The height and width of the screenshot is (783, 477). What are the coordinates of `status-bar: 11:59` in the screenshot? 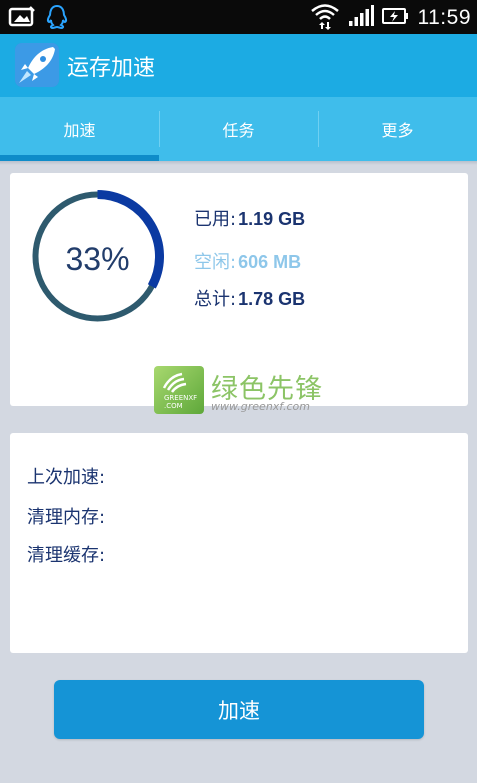 It's located at (238, 17).